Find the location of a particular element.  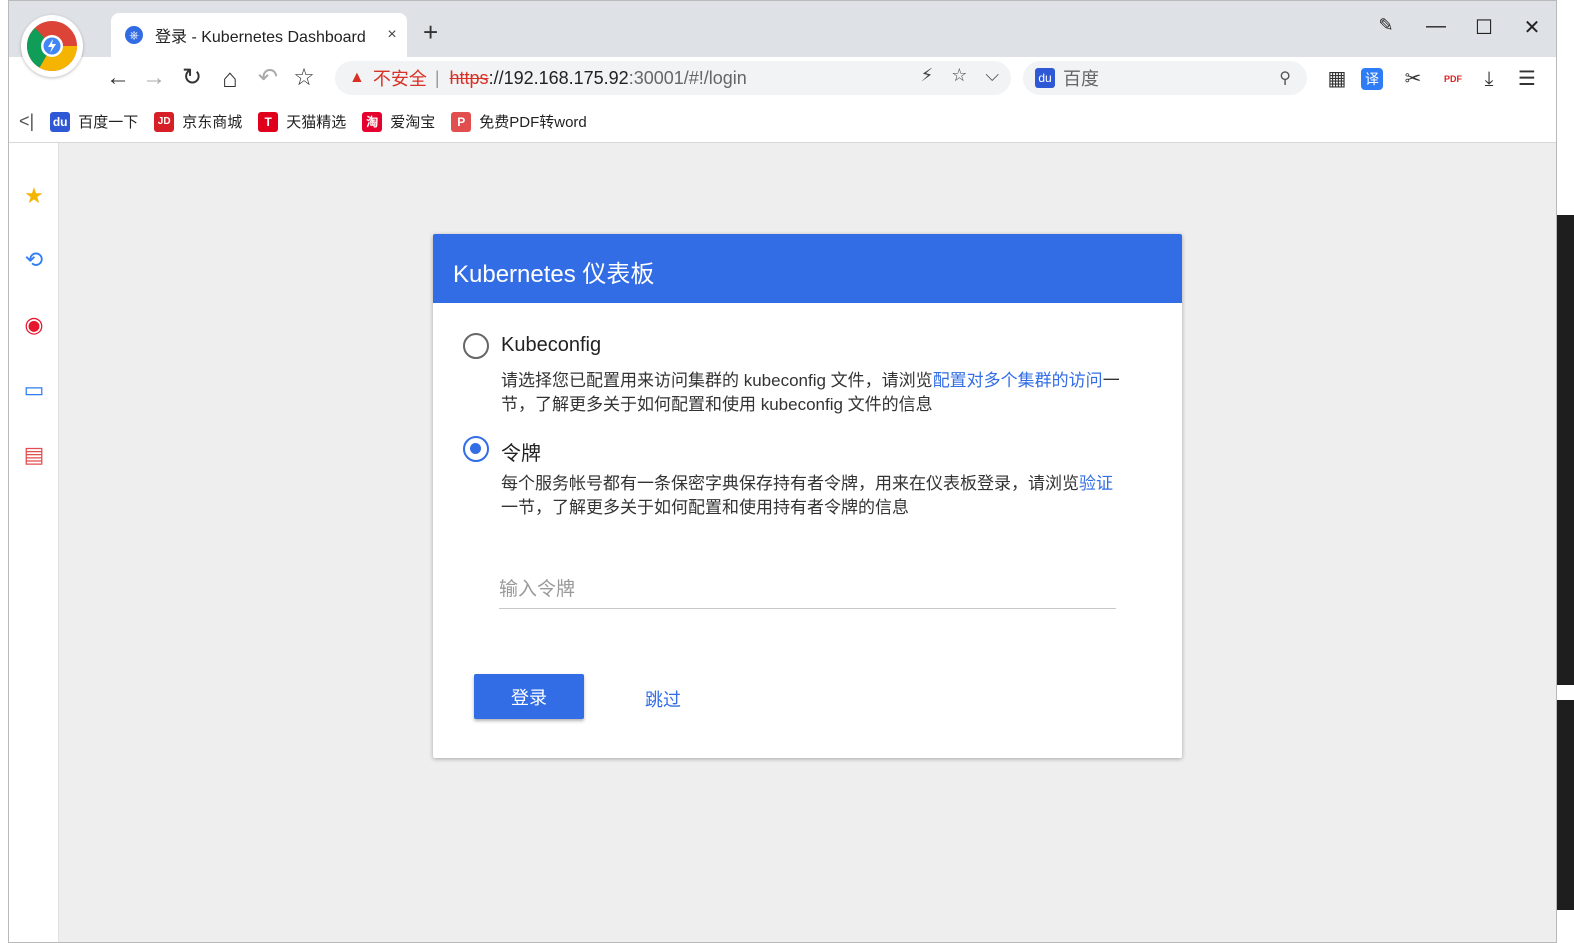

tab-close-icon: × is located at coordinates (392, 35).